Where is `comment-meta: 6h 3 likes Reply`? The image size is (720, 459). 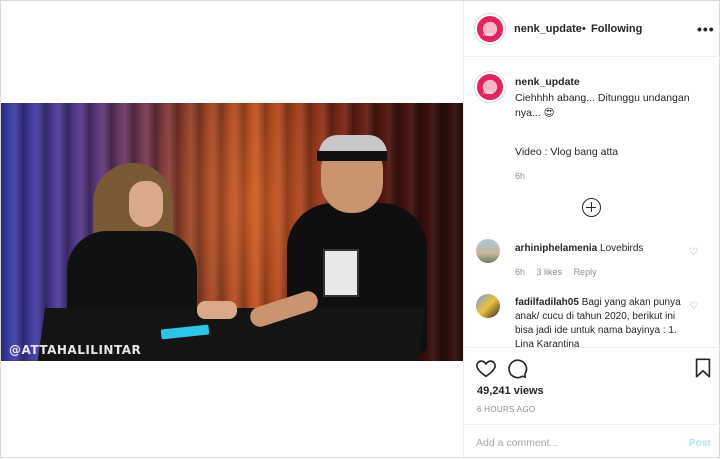
comment-meta: 6h 3 likes Reply is located at coordinates (560, 272).